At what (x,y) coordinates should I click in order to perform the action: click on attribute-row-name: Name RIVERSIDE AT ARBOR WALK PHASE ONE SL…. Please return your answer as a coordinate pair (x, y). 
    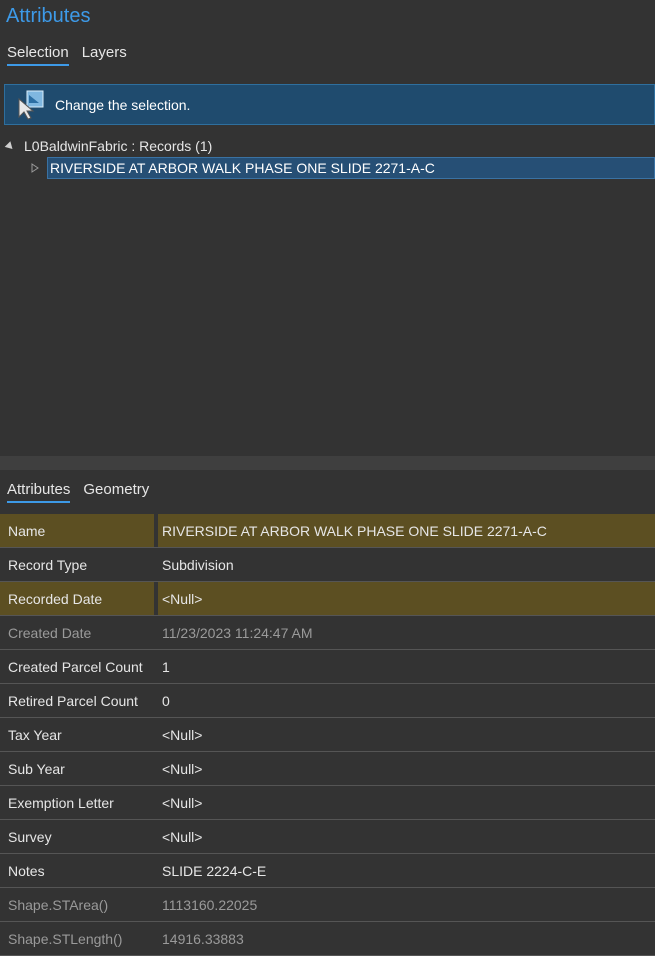
    Looking at the image, I should click on (327, 531).